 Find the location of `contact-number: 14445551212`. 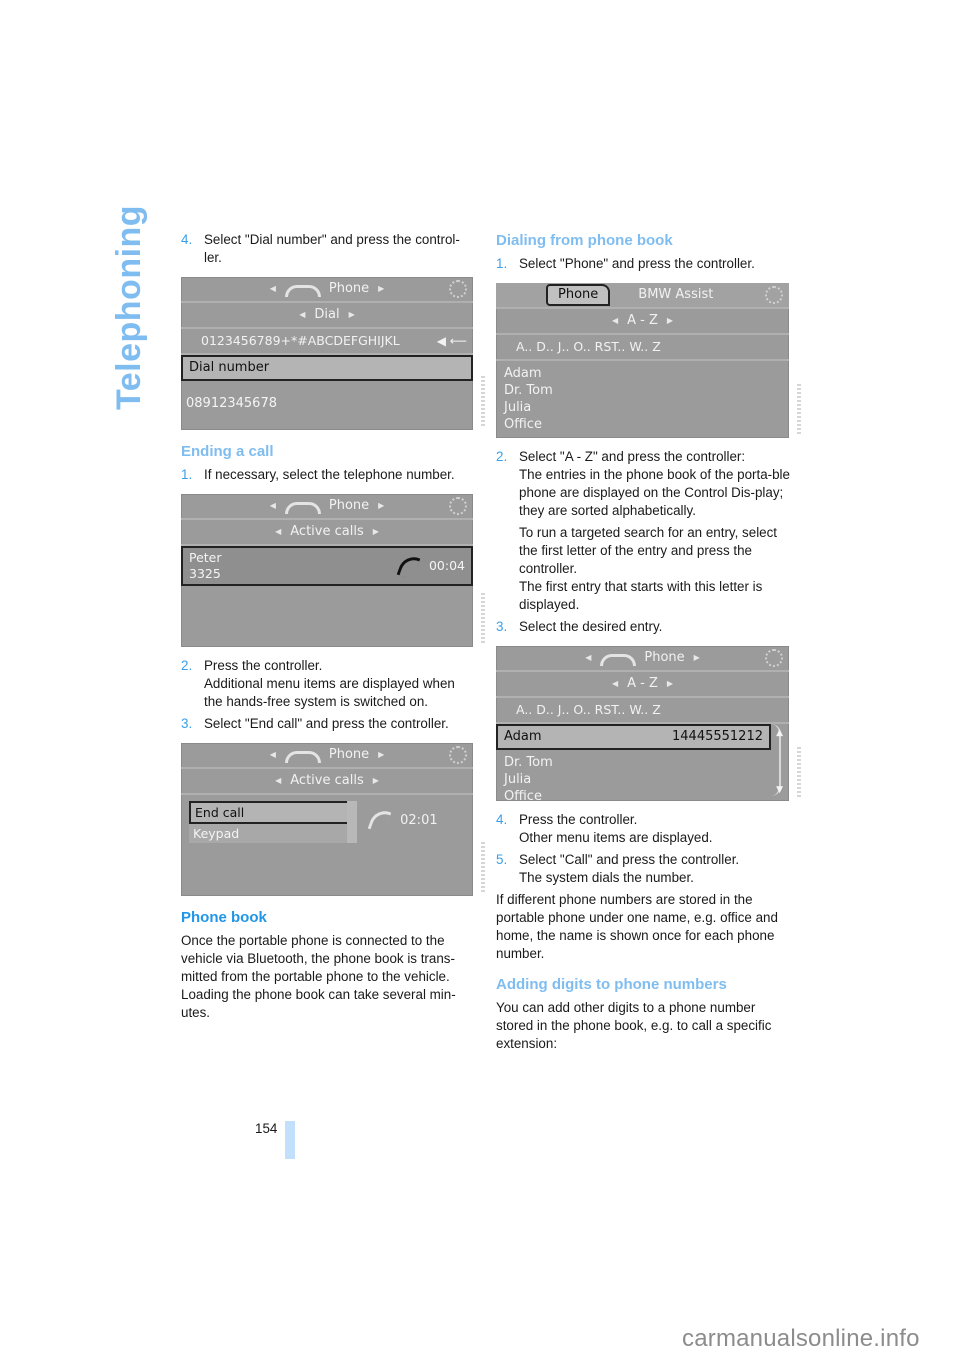

contact-number: 14445551212 is located at coordinates (717, 736).